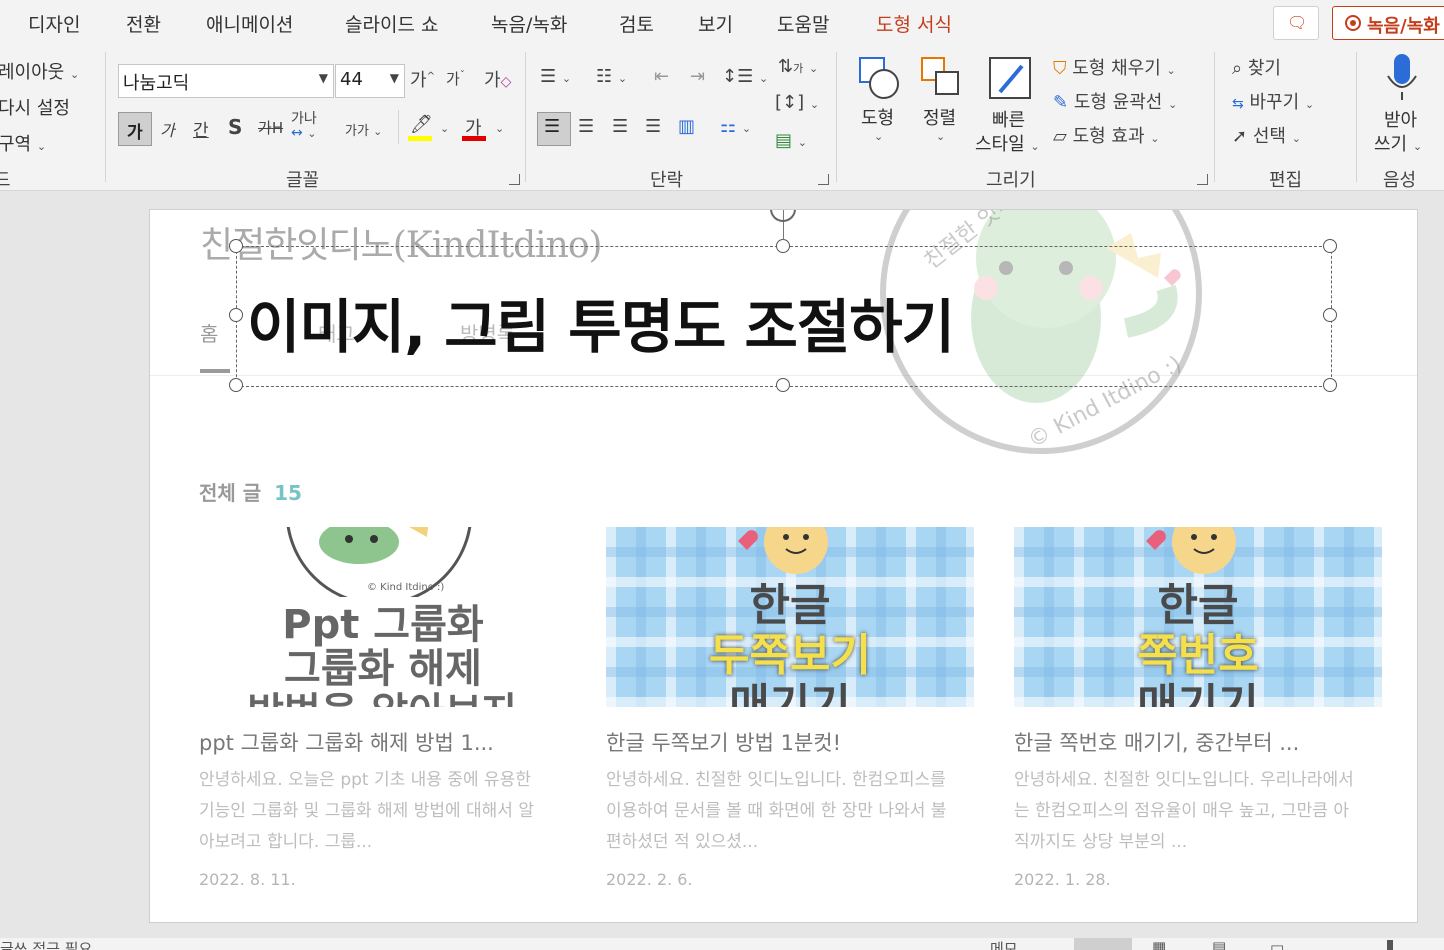 Image resolution: width=1444 pixels, height=950 pixels. Describe the element at coordinates (383, 669) in the screenshot. I see `thumbnail-line: 그룹화 해제` at that location.